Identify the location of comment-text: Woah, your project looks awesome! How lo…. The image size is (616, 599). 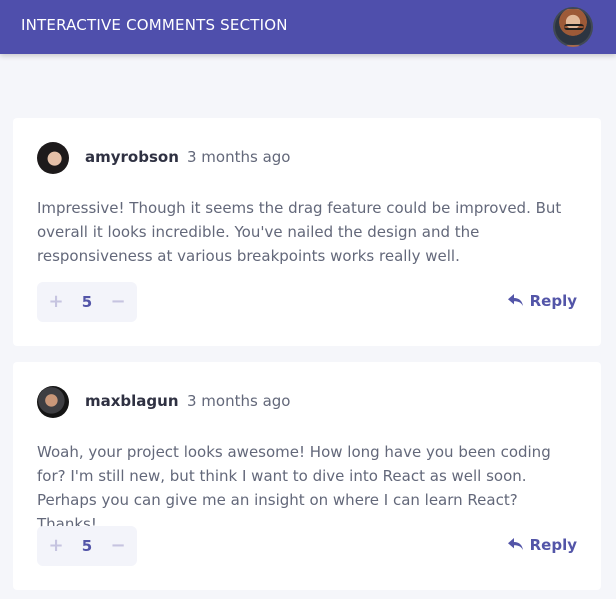
(294, 488).